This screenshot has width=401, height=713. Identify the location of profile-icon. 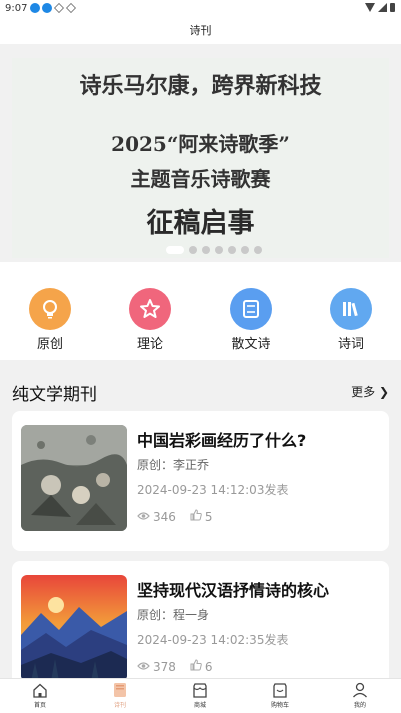
(360, 690).